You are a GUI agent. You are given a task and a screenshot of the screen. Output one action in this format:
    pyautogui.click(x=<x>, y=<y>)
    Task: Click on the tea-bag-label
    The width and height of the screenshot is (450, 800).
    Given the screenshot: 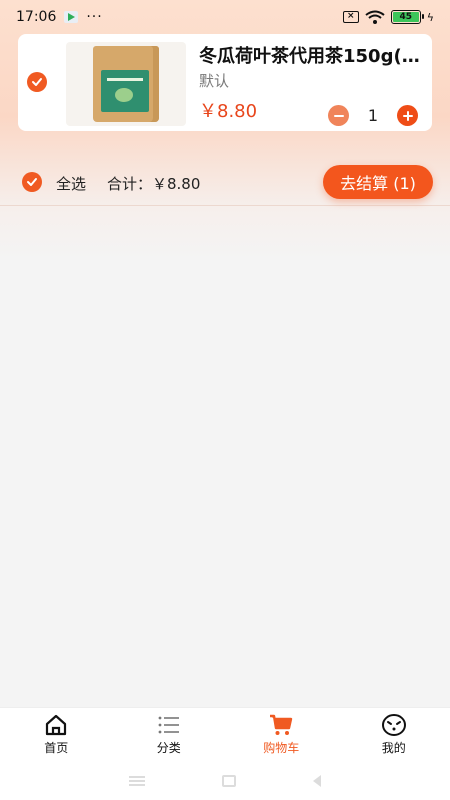 What is the action you would take?
    pyautogui.click(x=125, y=91)
    